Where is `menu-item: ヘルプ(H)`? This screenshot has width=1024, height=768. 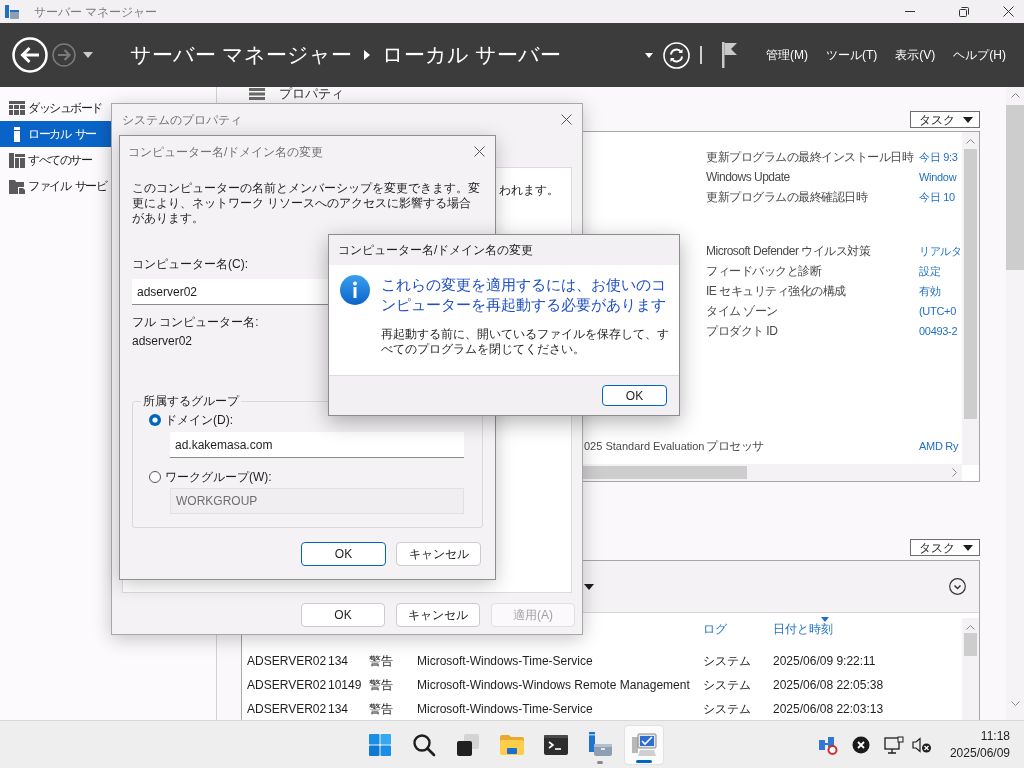
menu-item: ヘルプ(H) is located at coordinates (979, 55).